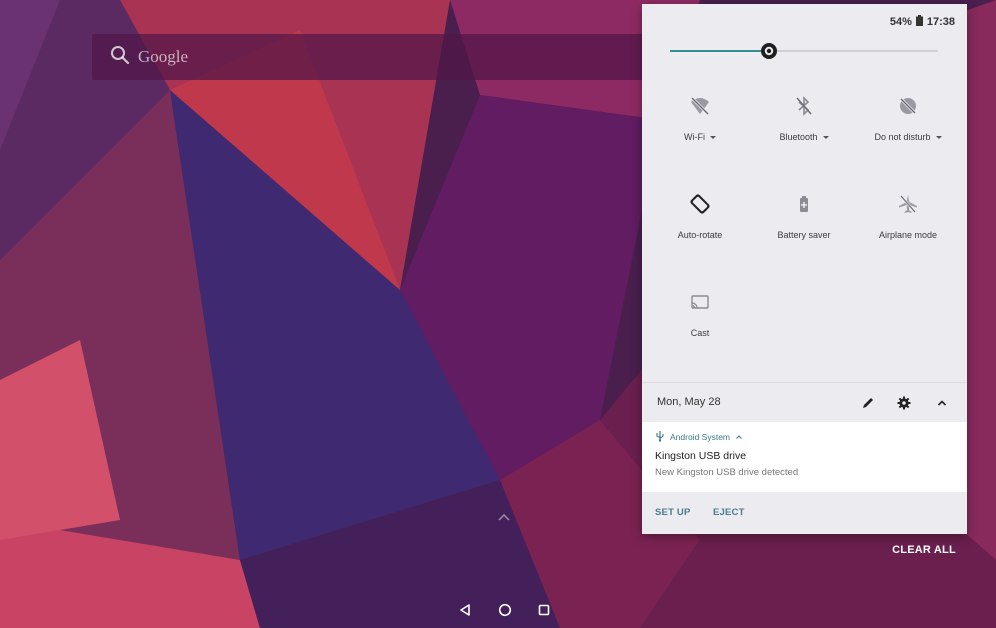 The width and height of the screenshot is (996, 628). I want to click on google-search-bar: Google, so click(368, 57).